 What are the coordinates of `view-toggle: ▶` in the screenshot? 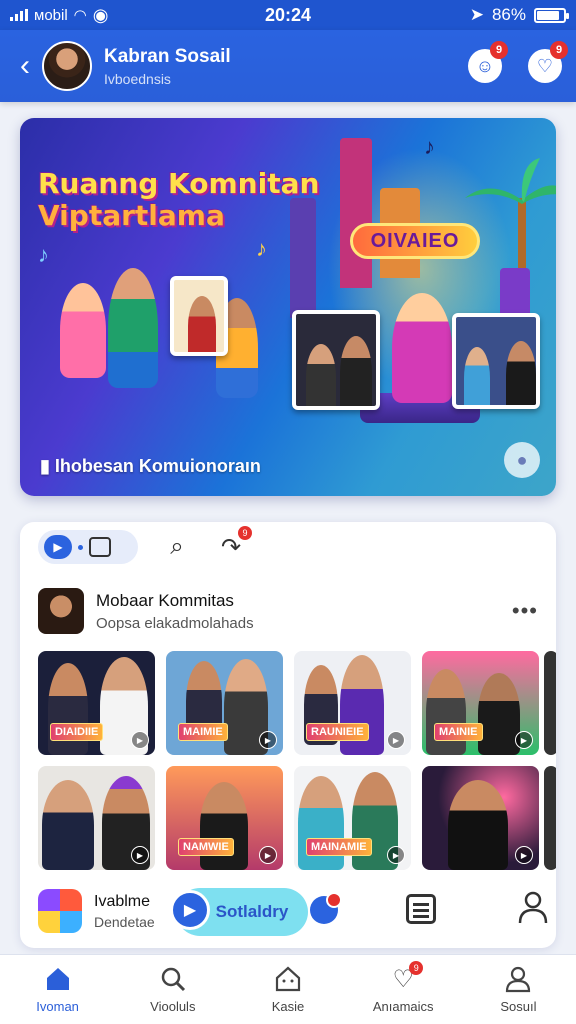 It's located at (88, 547).